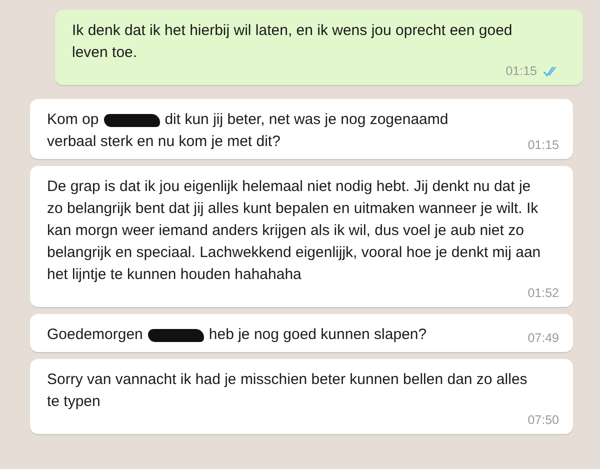 Image resolution: width=600 pixels, height=469 pixels. Describe the element at coordinates (163, 142) in the screenshot. I see `message-text: verbaal sterk en nu kom je met dit?` at that location.